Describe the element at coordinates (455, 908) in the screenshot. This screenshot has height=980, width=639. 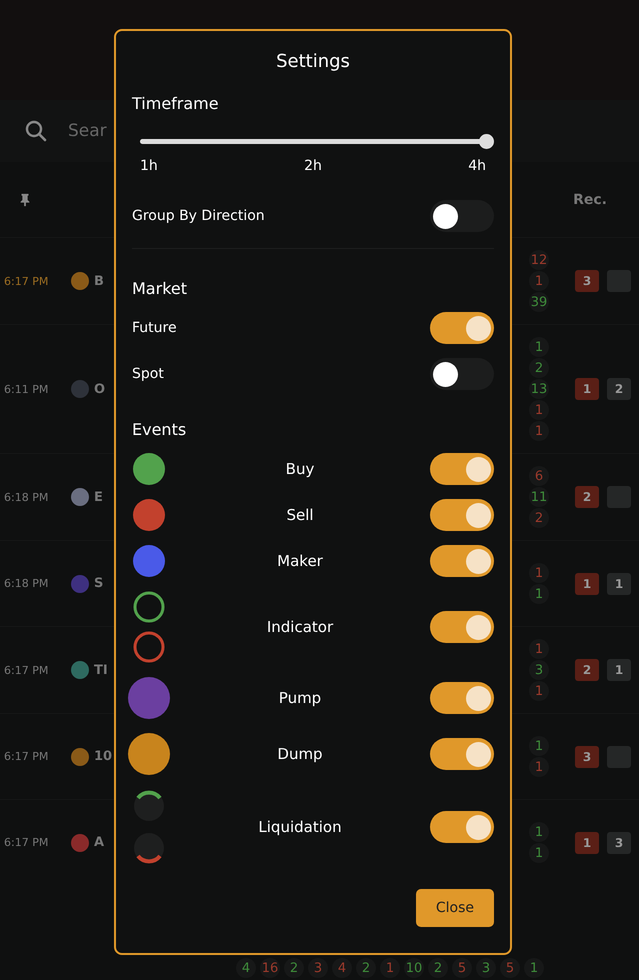
I see `close-button: Close` at that location.